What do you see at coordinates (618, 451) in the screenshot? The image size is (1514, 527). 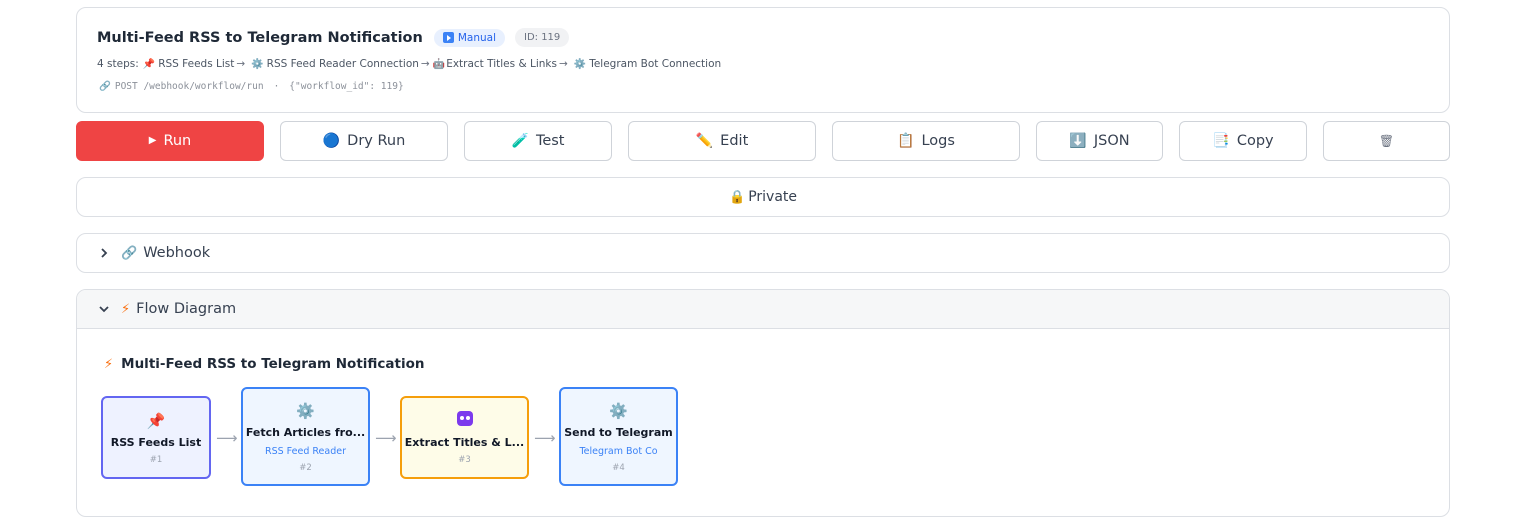 I see `node-subtitle: Telegram Bot Co` at bounding box center [618, 451].